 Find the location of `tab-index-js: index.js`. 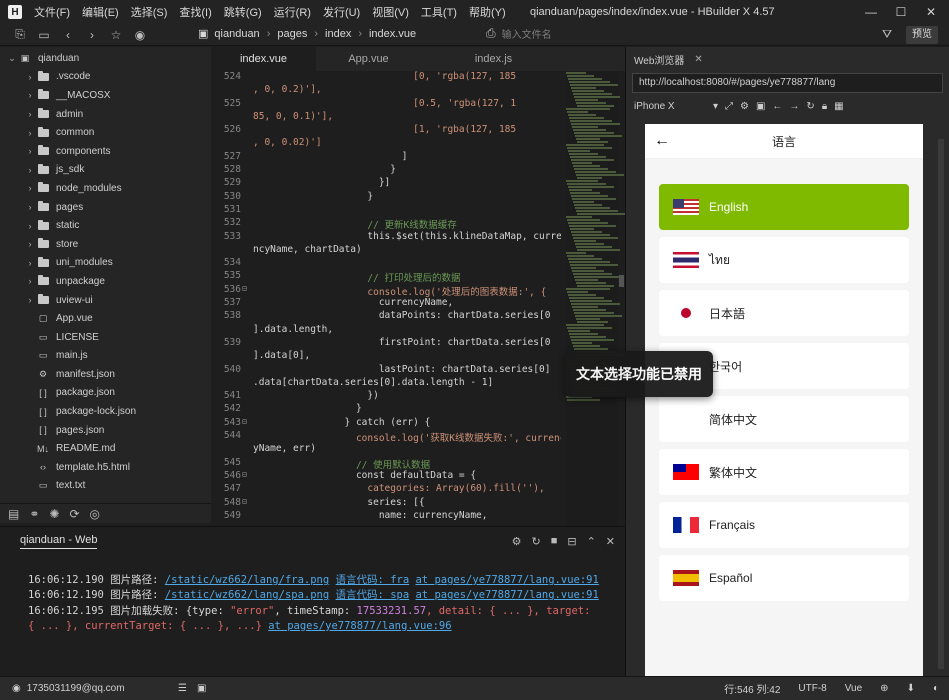

tab-index-js: index.js is located at coordinates (493, 59).